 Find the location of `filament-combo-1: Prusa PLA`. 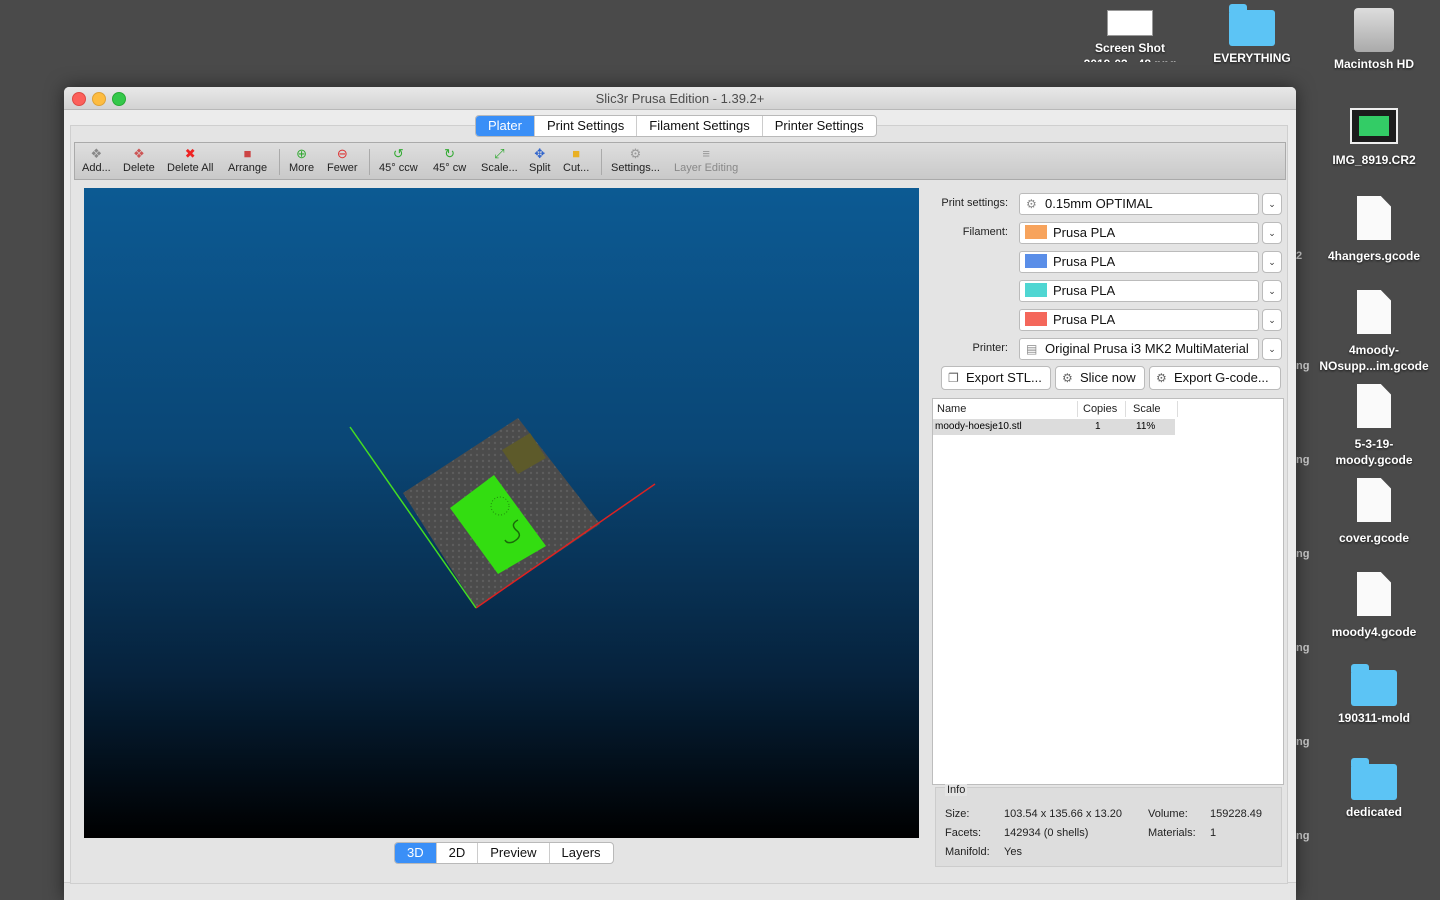

filament-combo-1: Prusa PLA is located at coordinates (1139, 233).